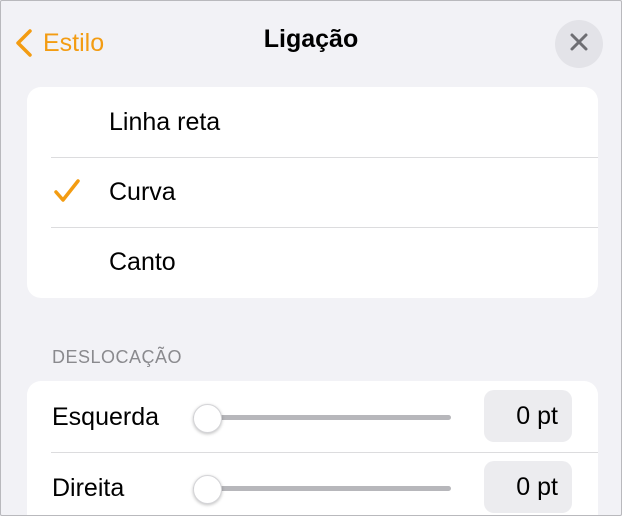 Image resolution: width=622 pixels, height=516 pixels. What do you see at coordinates (528, 487) in the screenshot?
I see `offset-right-value: 0 pt` at bounding box center [528, 487].